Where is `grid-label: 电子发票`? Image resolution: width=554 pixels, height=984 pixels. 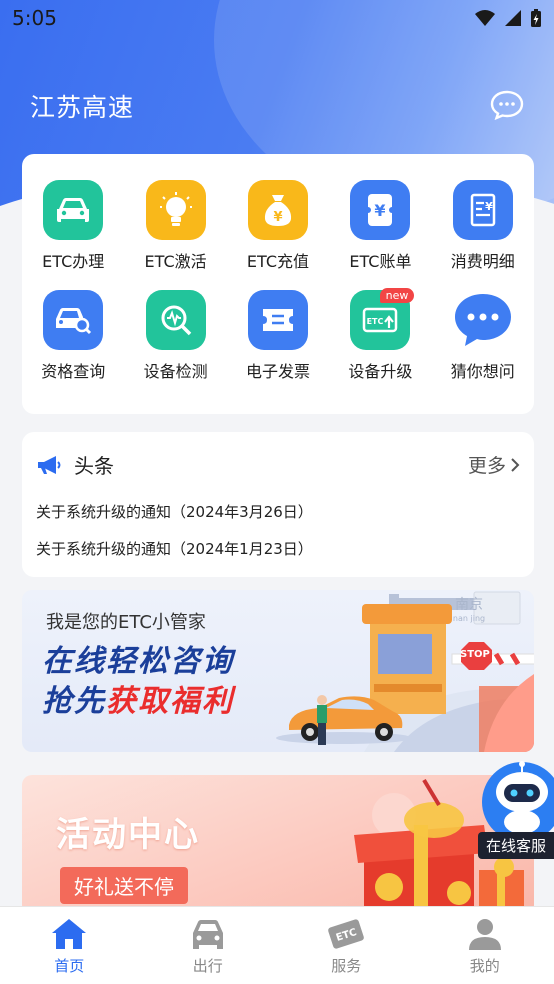
grid-label: 电子发票 is located at coordinates (277, 371).